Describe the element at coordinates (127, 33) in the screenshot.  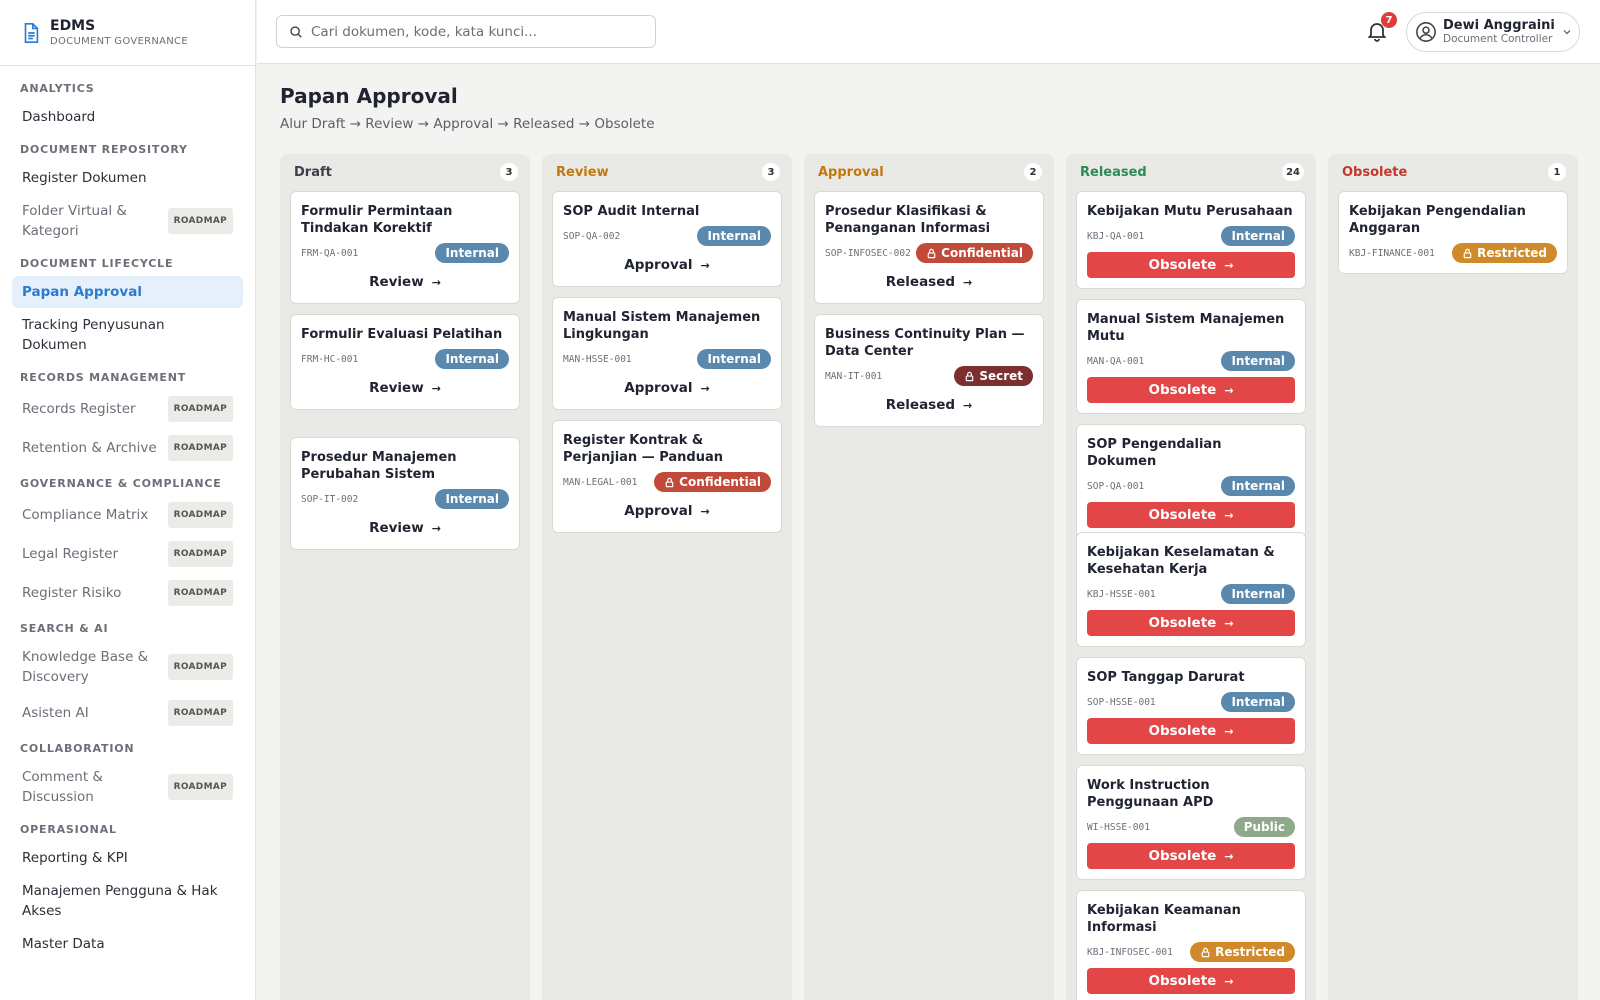
I see `brand: EDMS DOCUMENT GOVERNANCE` at that location.